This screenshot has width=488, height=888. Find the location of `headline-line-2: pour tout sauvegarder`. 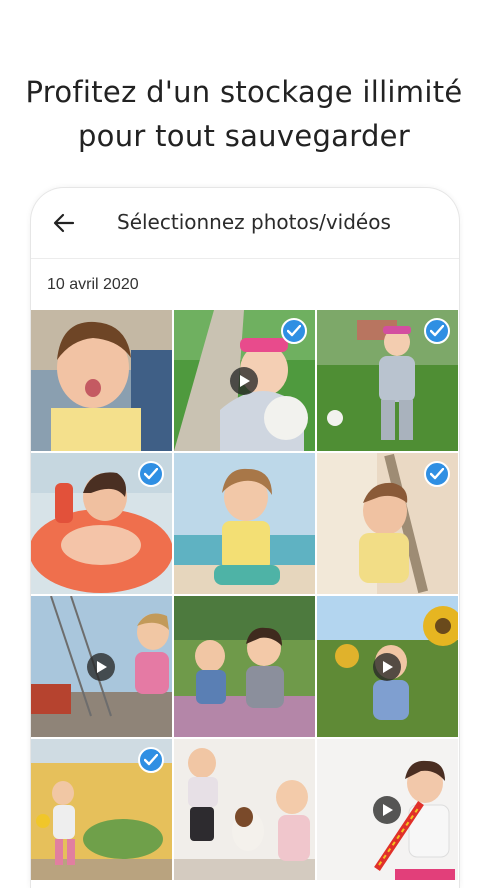

headline-line-2: pour tout sauvegarder is located at coordinates (244, 136).